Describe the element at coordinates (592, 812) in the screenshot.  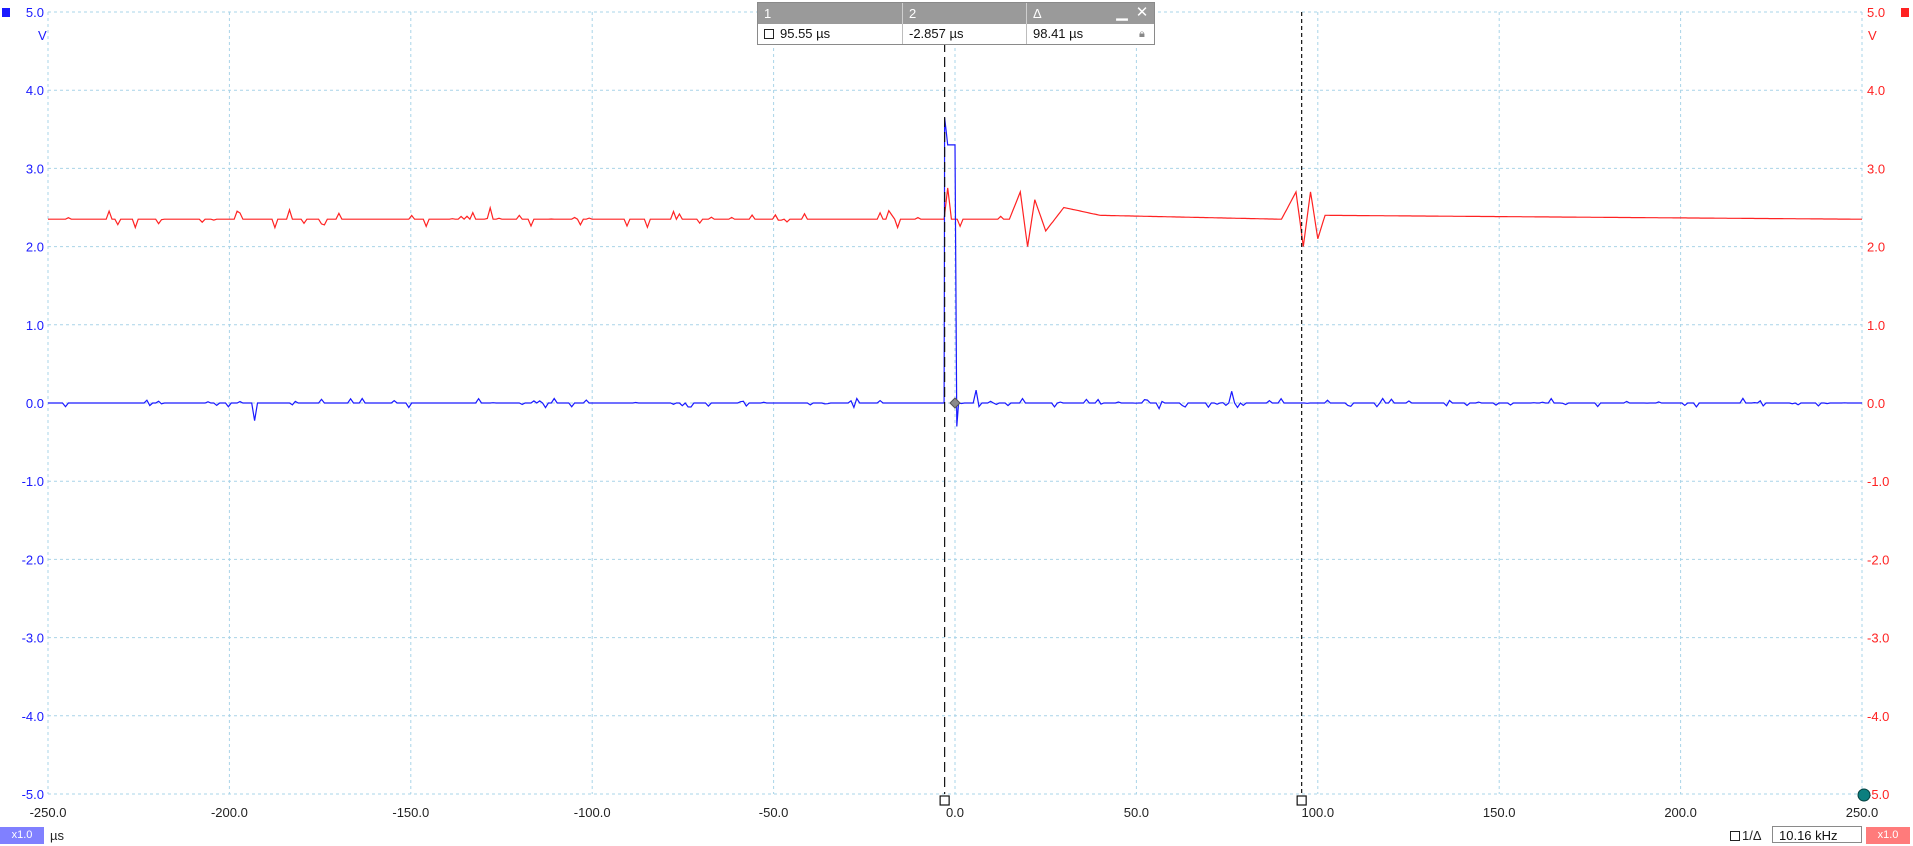
I see `time-tick-label: -100.0` at that location.